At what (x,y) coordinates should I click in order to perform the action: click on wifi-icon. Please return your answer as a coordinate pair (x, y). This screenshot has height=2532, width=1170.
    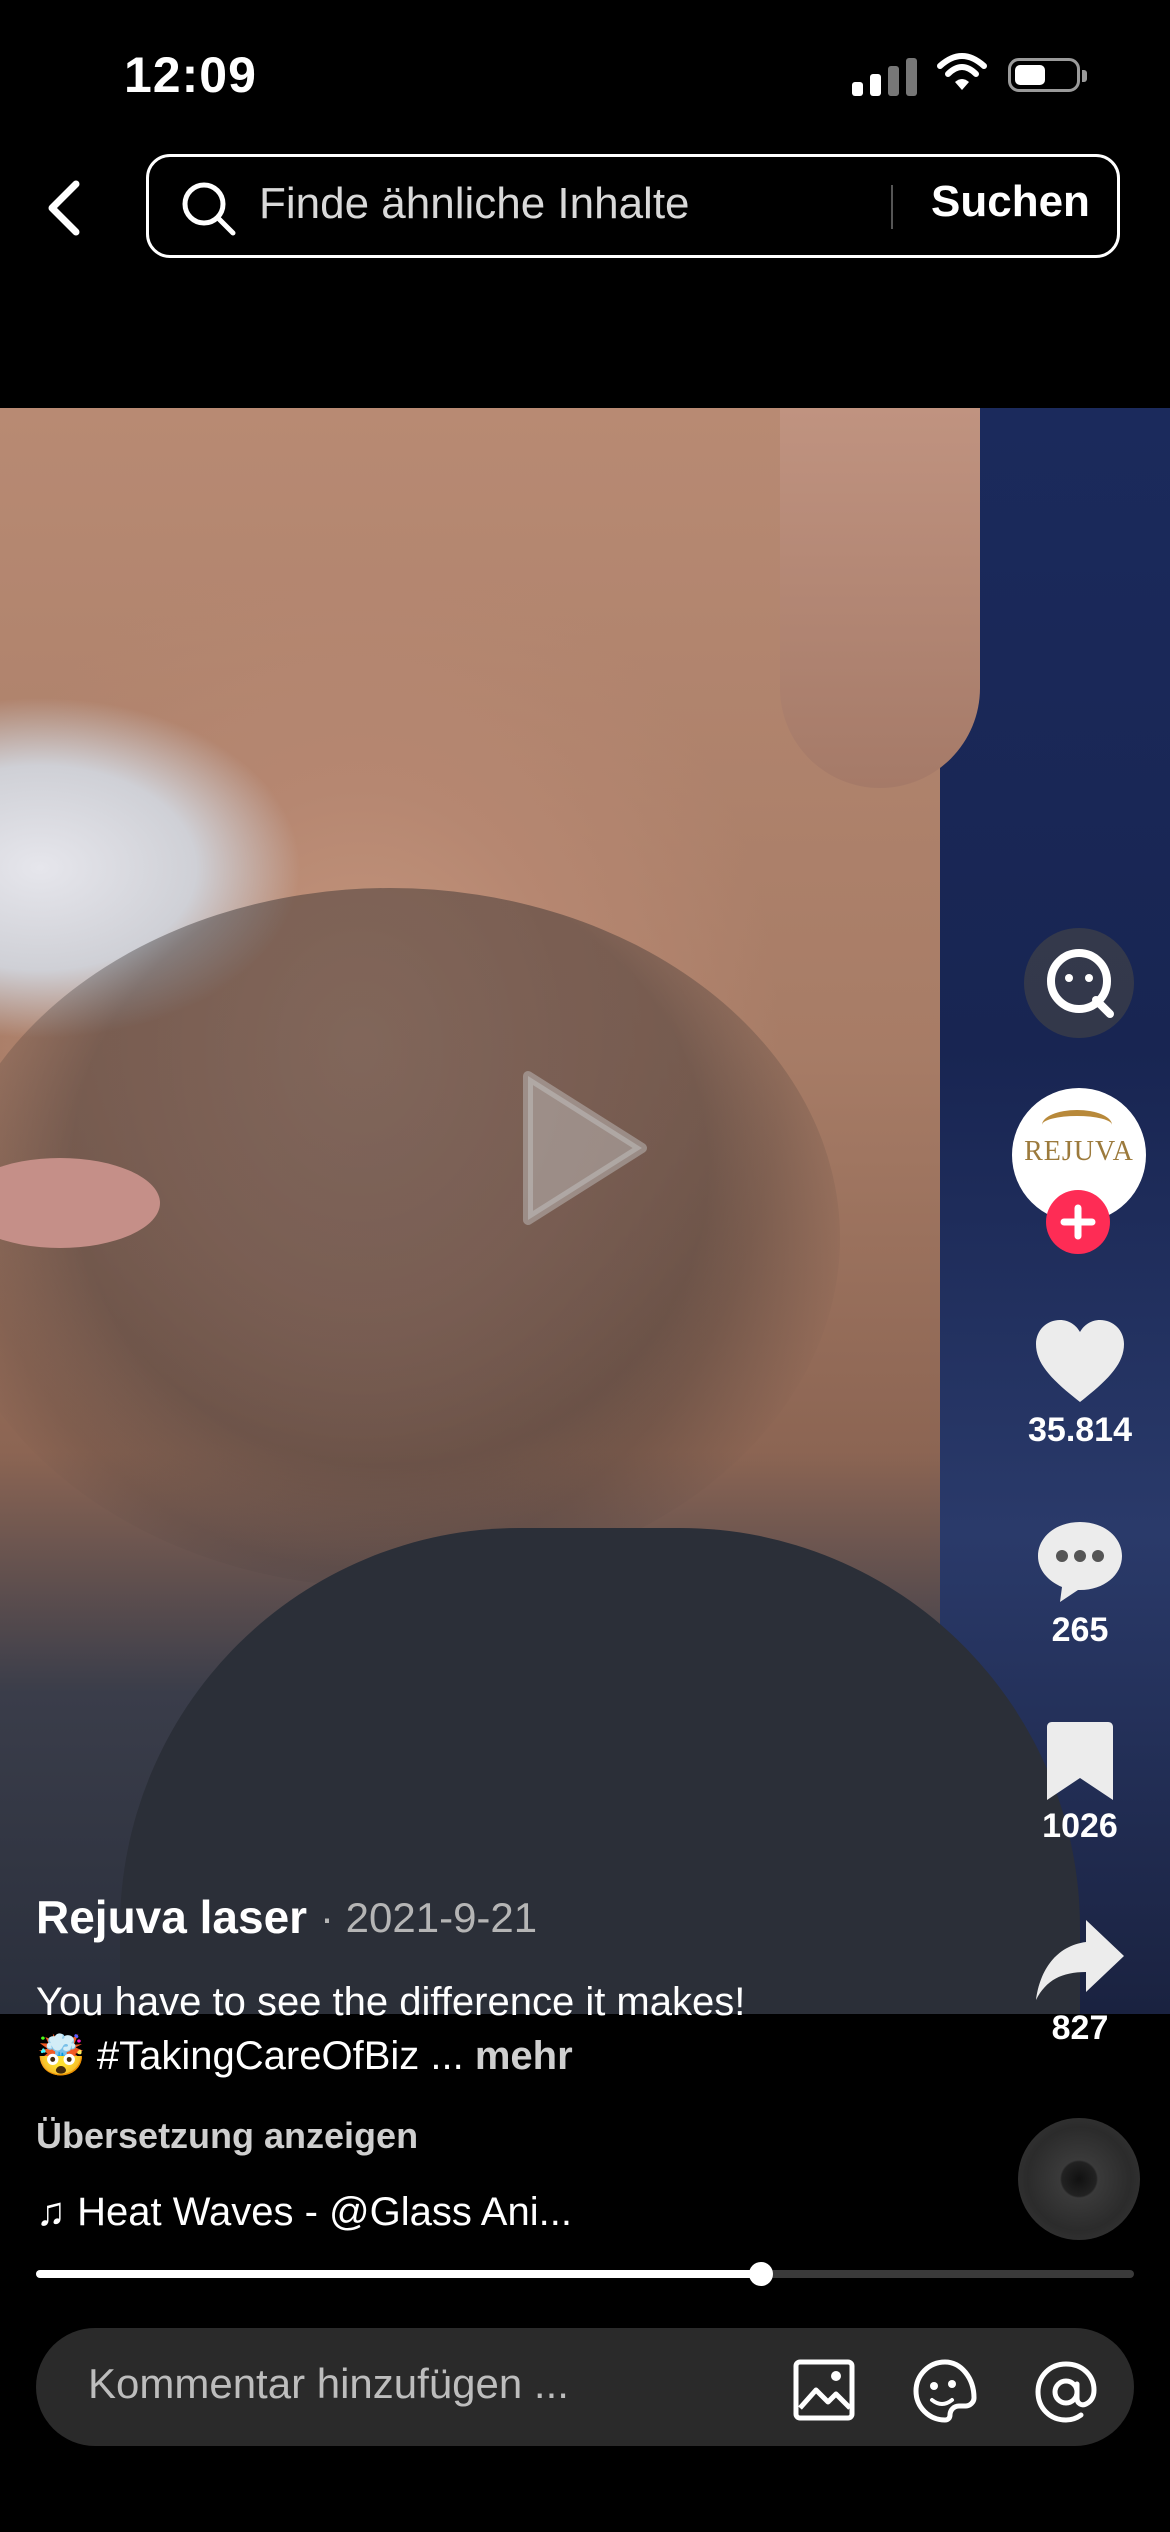
    Looking at the image, I should click on (962, 74).